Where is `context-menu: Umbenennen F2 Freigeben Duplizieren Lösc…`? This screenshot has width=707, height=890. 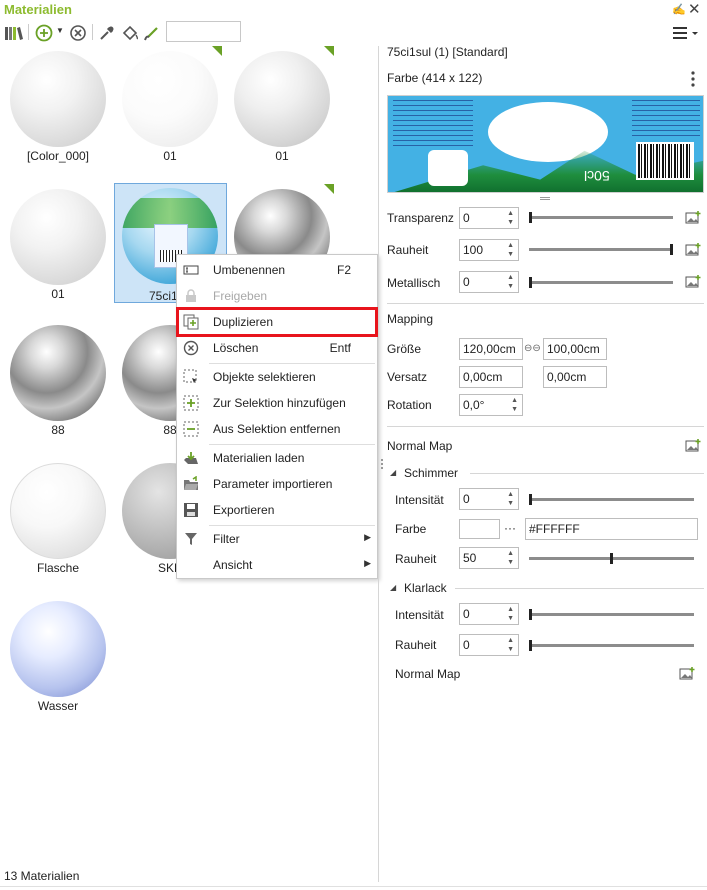 context-menu: Umbenennen F2 Freigeben Duplizieren Lösc… is located at coordinates (277, 416).